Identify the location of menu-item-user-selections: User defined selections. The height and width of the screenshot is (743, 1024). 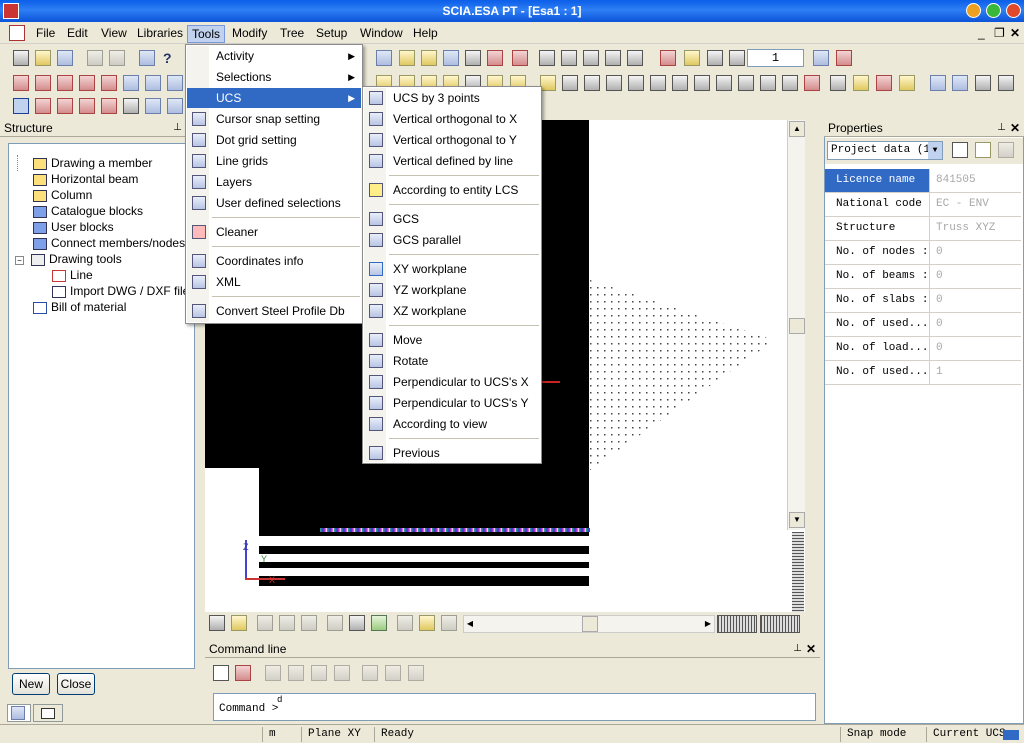
(274, 203).